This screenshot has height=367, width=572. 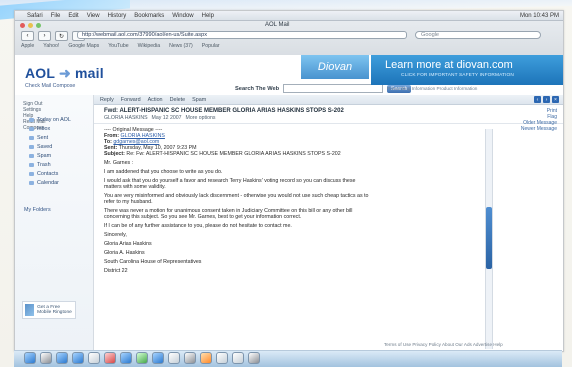 I want to click on body-line-1: Mr. Garnes :, so click(x=119, y=163).